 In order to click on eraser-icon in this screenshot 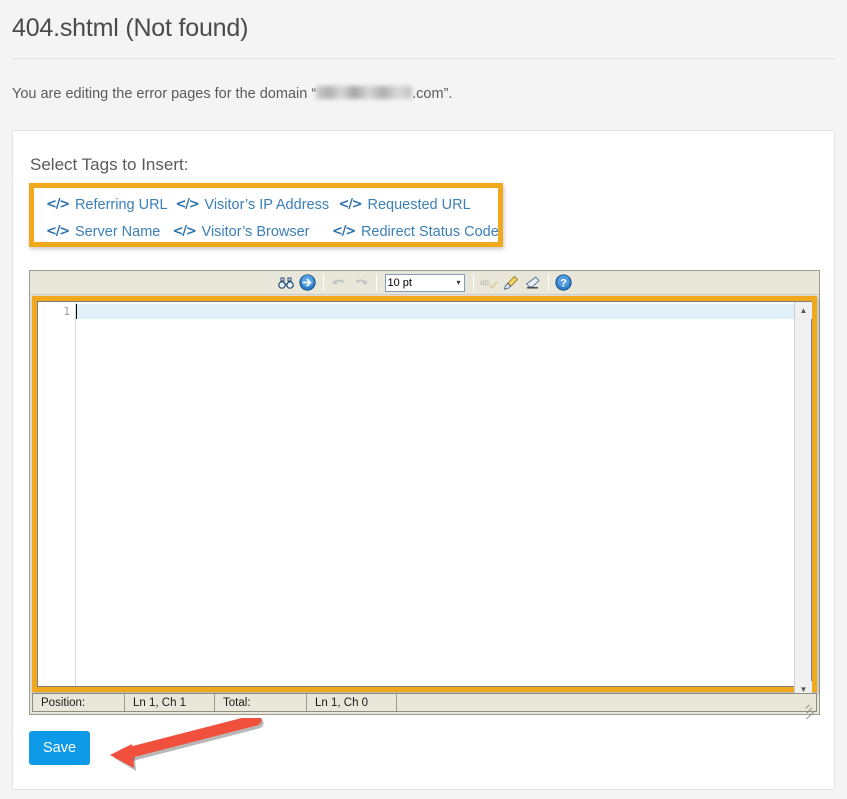, I will do `click(533, 283)`.